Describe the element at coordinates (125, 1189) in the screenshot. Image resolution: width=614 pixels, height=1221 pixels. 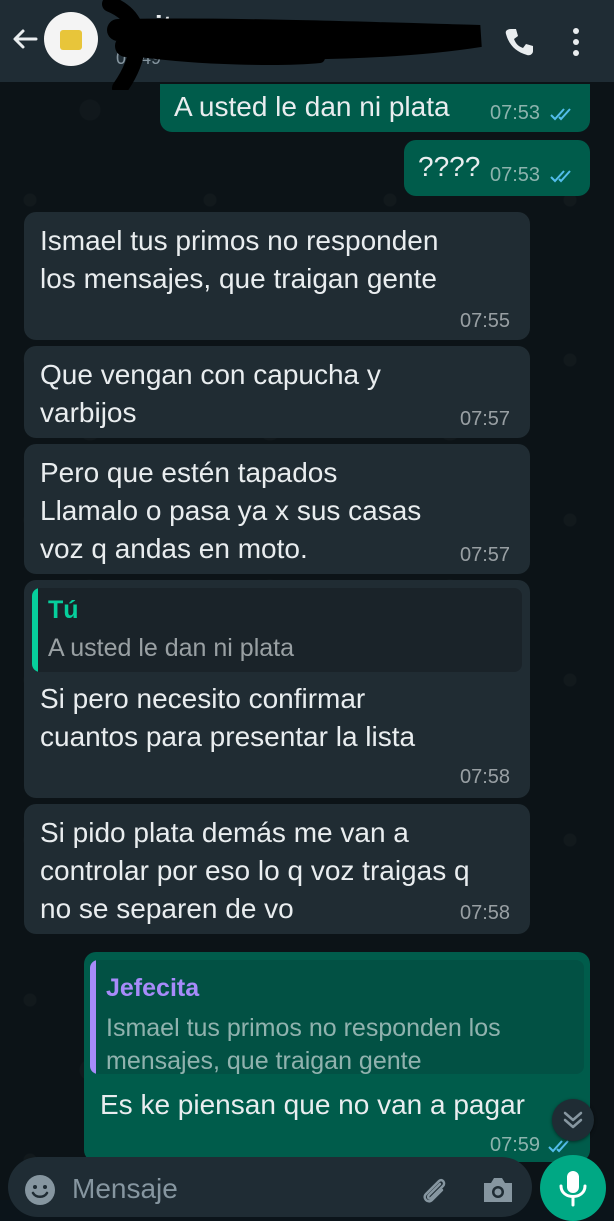
I see `message-input: Mensaje` at that location.